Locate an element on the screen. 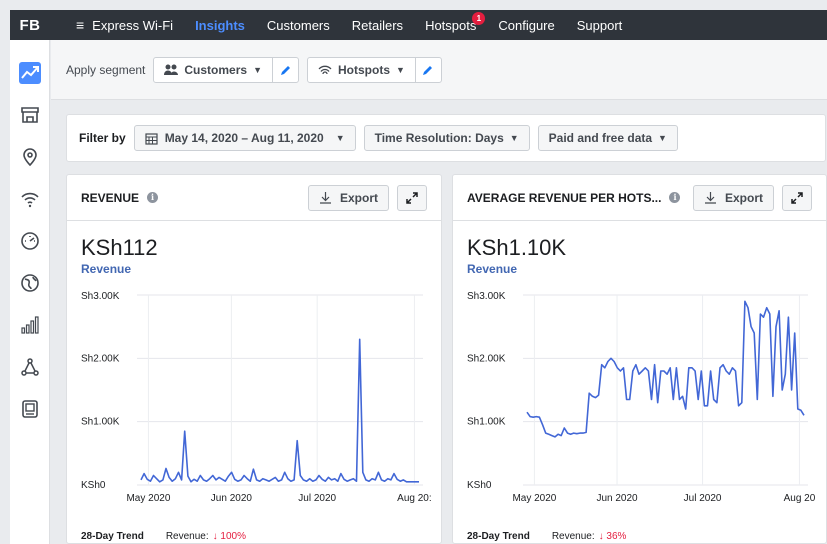 Image resolution: width=827 pixels, height=544 pixels. customers-segment-dropdown: Customers ▼ is located at coordinates (213, 70).